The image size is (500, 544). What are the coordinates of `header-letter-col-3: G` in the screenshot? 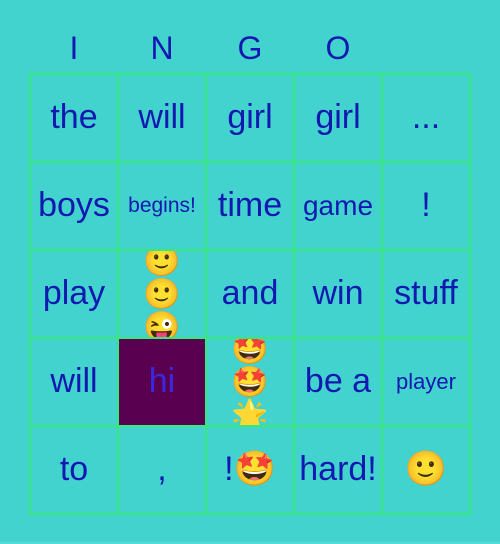 It's located at (250, 48).